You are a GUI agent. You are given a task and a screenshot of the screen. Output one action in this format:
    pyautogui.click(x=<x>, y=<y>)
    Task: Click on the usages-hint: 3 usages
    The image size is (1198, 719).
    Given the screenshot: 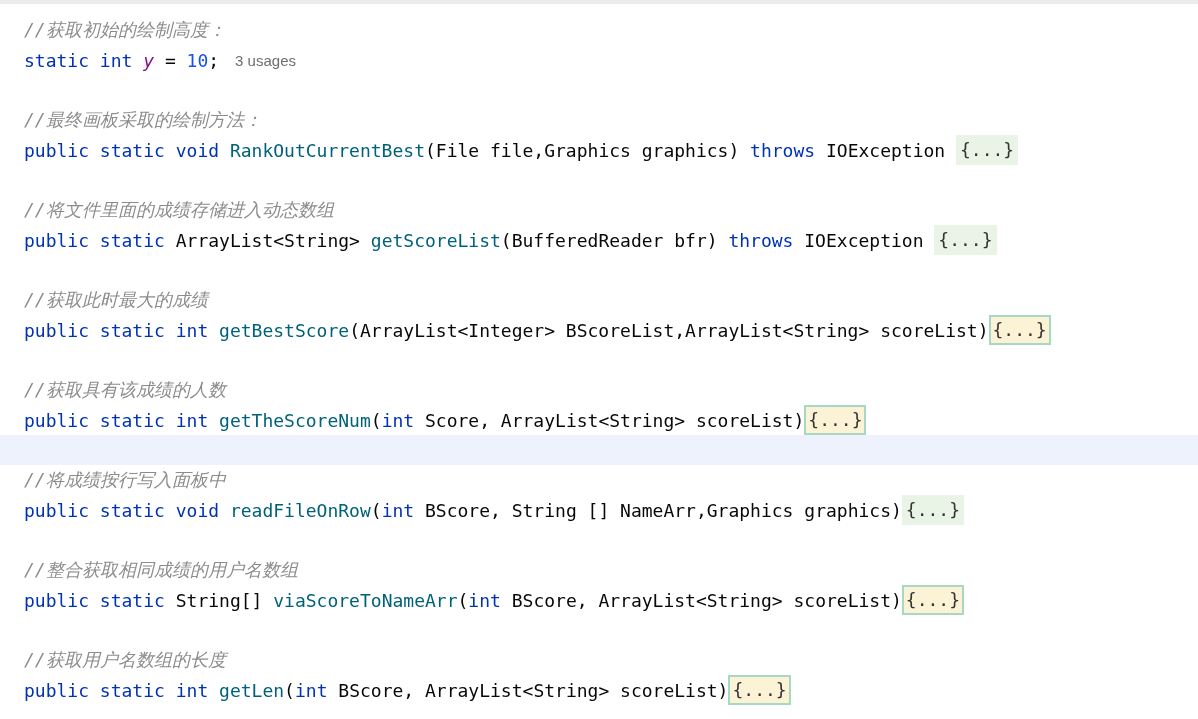 What is the action you would take?
    pyautogui.click(x=265, y=60)
    